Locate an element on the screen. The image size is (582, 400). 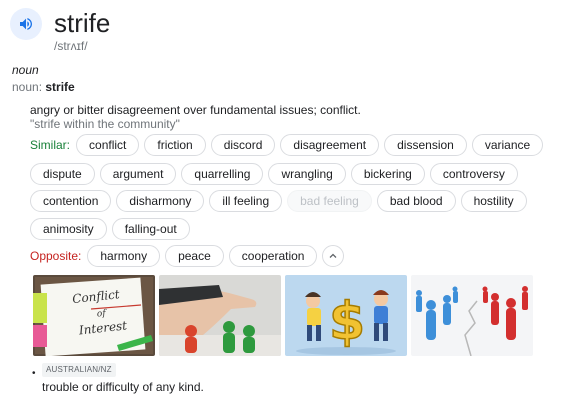
antonym-chip: peace is located at coordinates (194, 256).